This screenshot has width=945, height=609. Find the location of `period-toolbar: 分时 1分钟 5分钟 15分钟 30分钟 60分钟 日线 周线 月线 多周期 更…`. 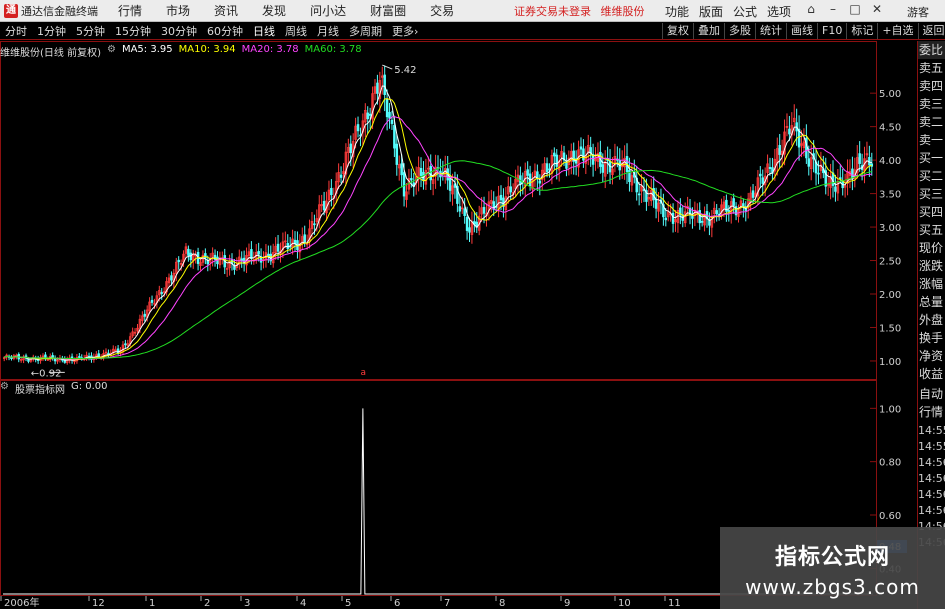

period-toolbar: 分时 1分钟 5分钟 15分钟 30分钟 60分钟 日线 周线 月线 多周期 更… is located at coordinates (472, 31).